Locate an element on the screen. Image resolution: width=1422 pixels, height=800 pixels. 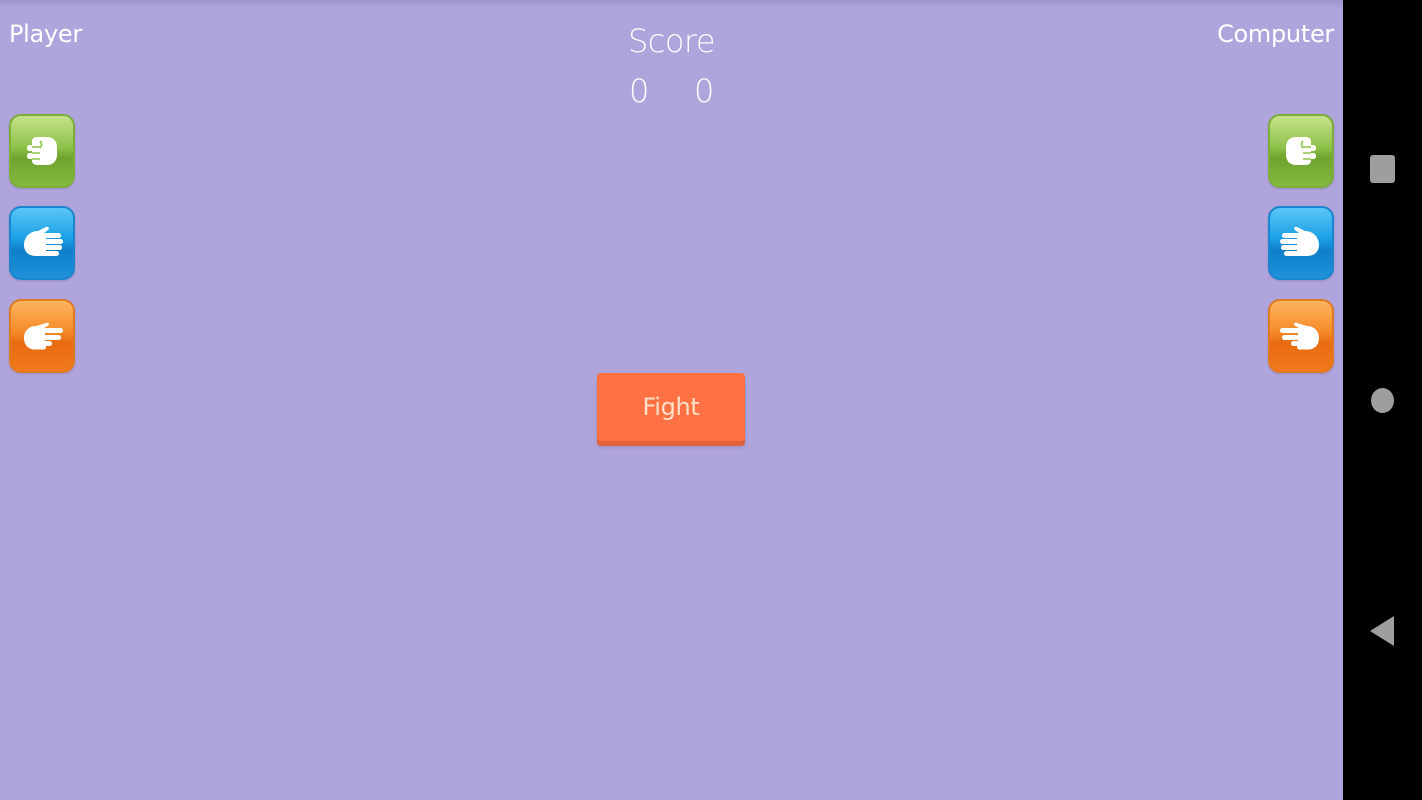
computer-rock-choice is located at coordinates (1301, 151).